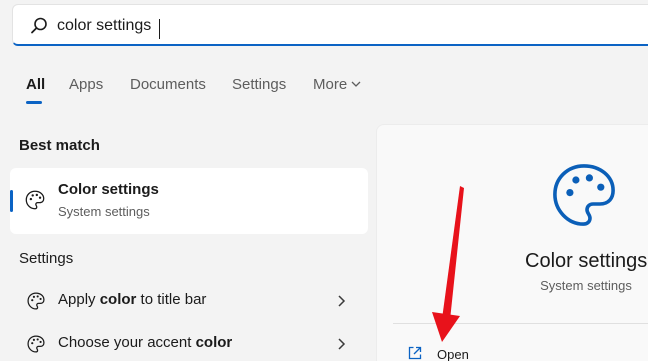  I want to click on text-caret, so click(159, 29).